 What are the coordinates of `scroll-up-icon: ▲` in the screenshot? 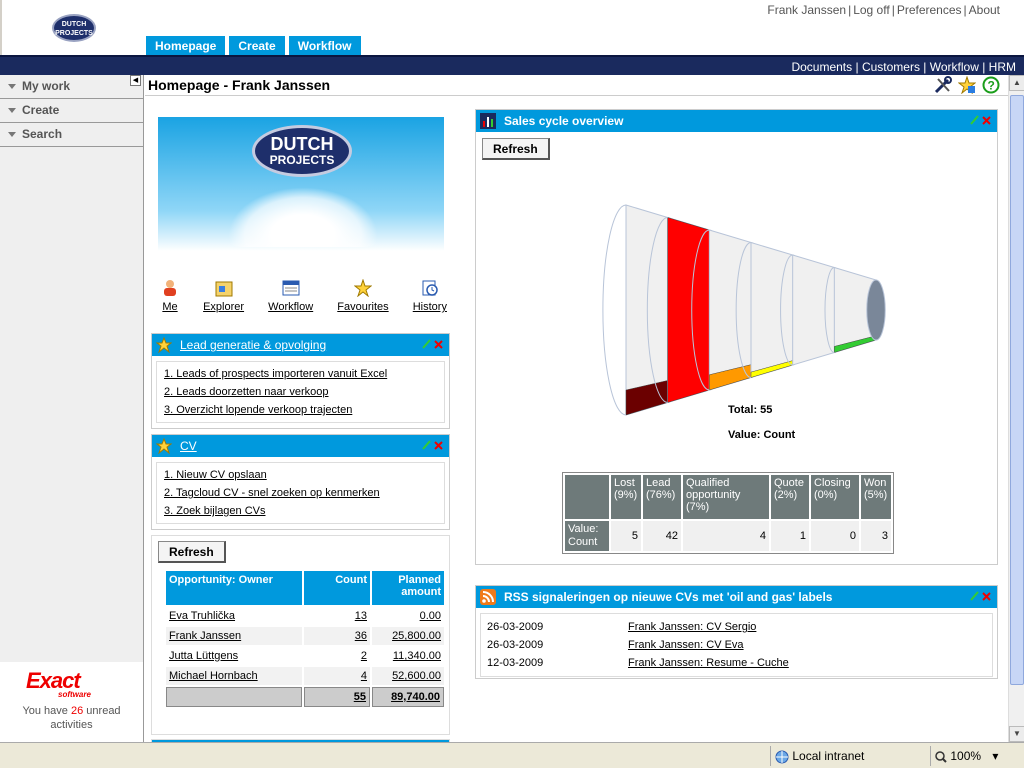 It's located at (1016, 83).